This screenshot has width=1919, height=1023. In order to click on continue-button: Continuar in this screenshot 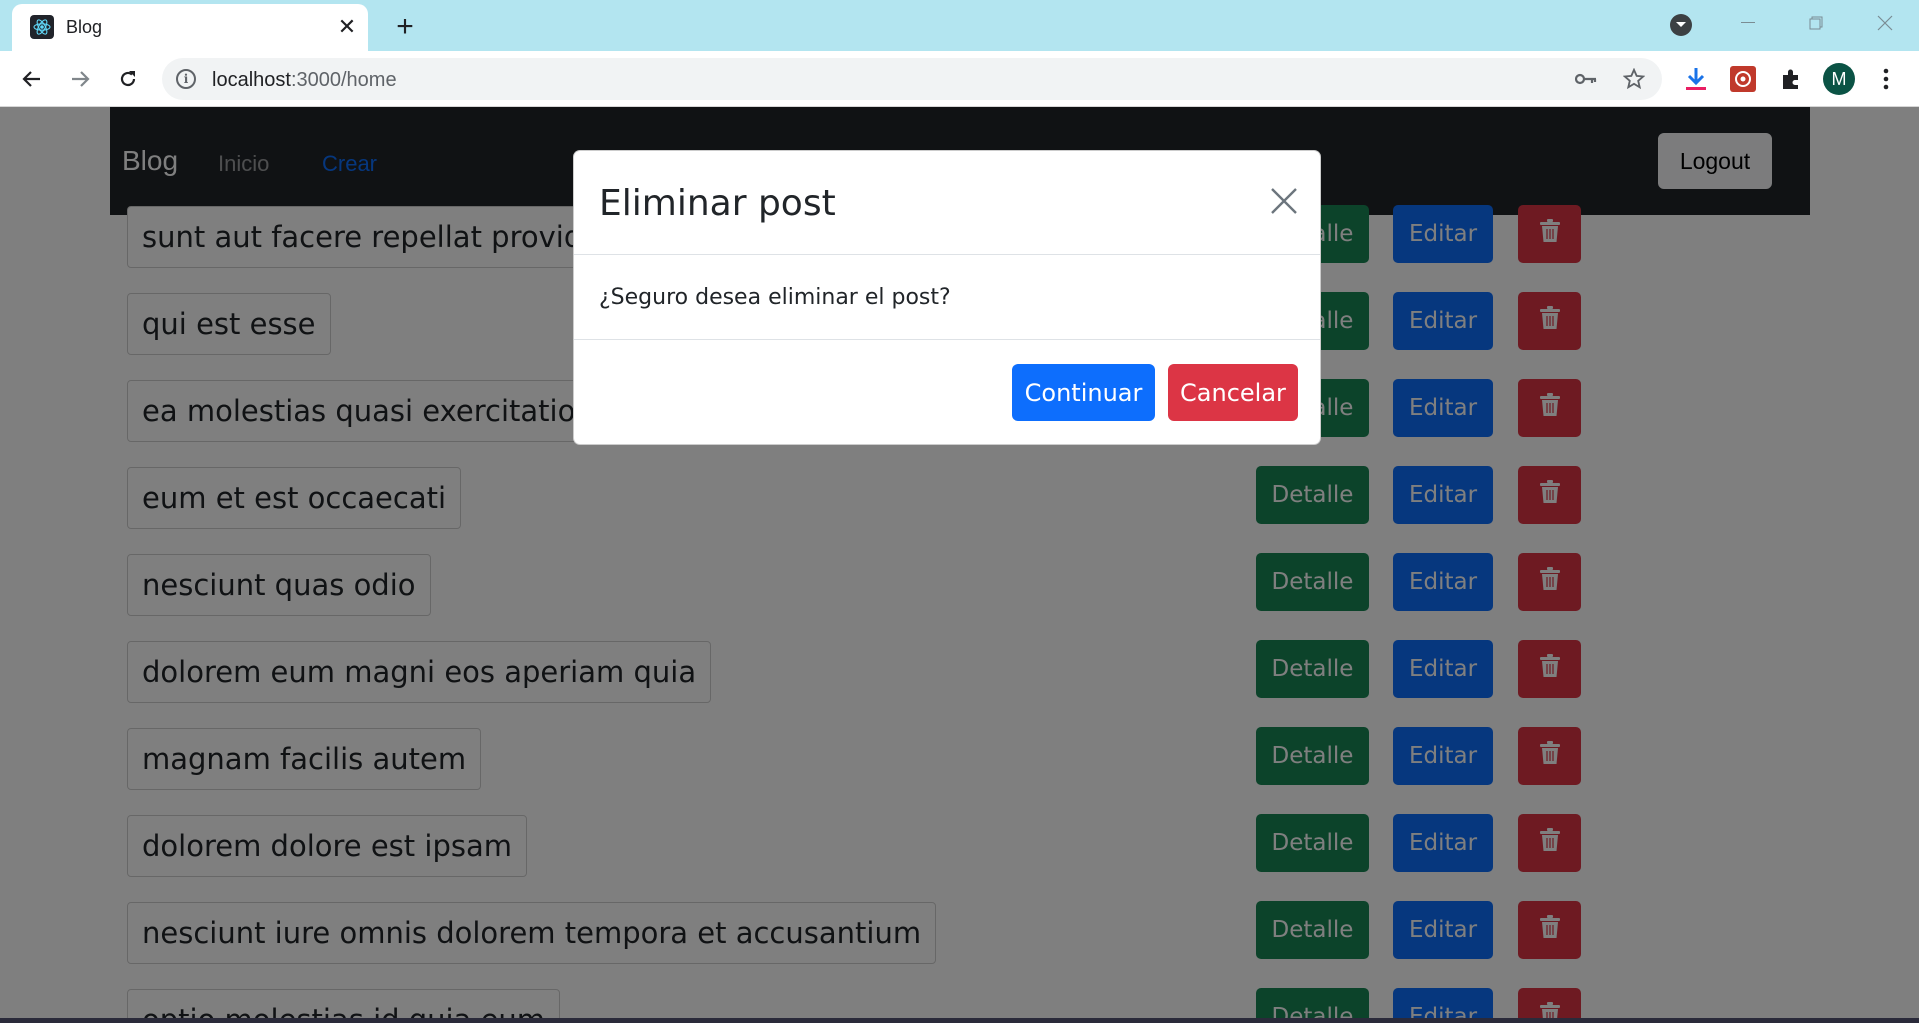, I will do `click(1083, 392)`.